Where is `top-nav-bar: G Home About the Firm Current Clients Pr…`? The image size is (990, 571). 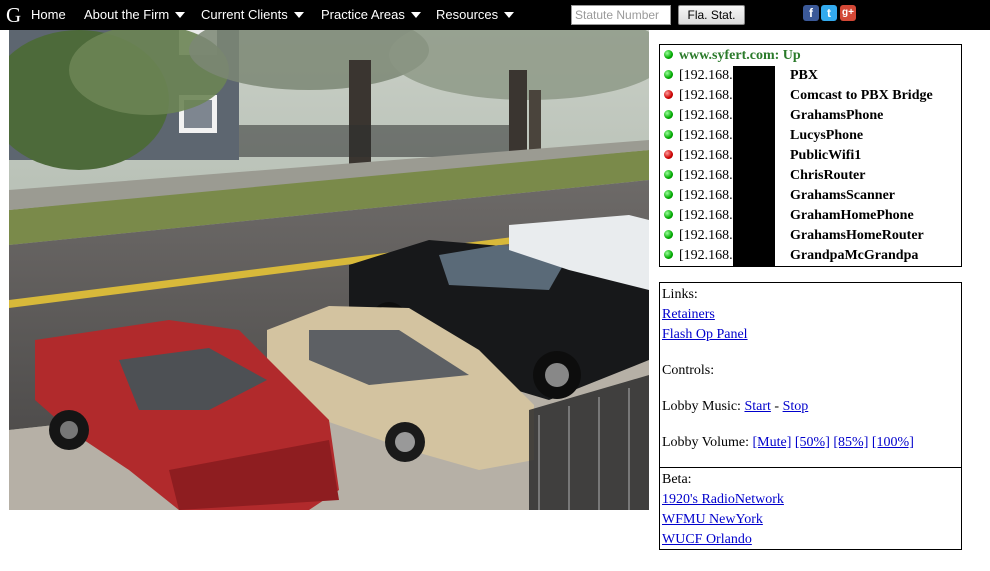 top-nav-bar: G Home About the Firm Current Clients Pr… is located at coordinates (495, 15).